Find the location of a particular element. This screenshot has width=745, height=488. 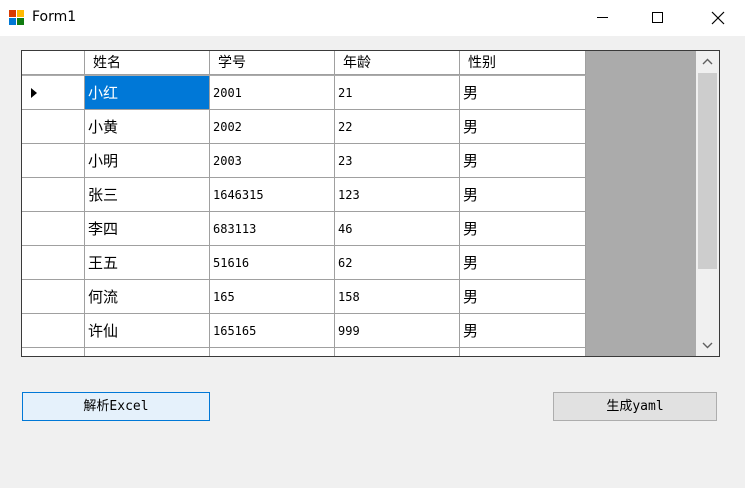

table-row: 李四 683113 46 男 is located at coordinates (304, 229).